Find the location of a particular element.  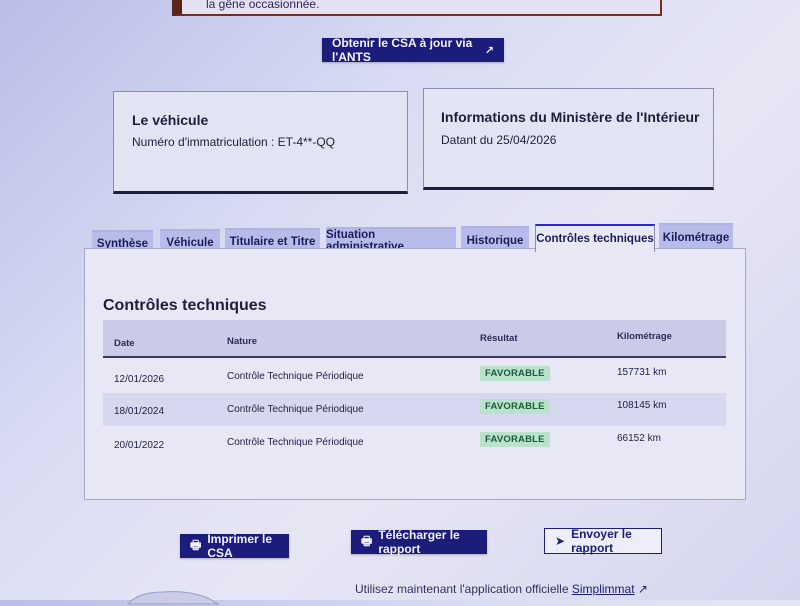

tab-kilometrage: Kilométrage is located at coordinates (696, 236).